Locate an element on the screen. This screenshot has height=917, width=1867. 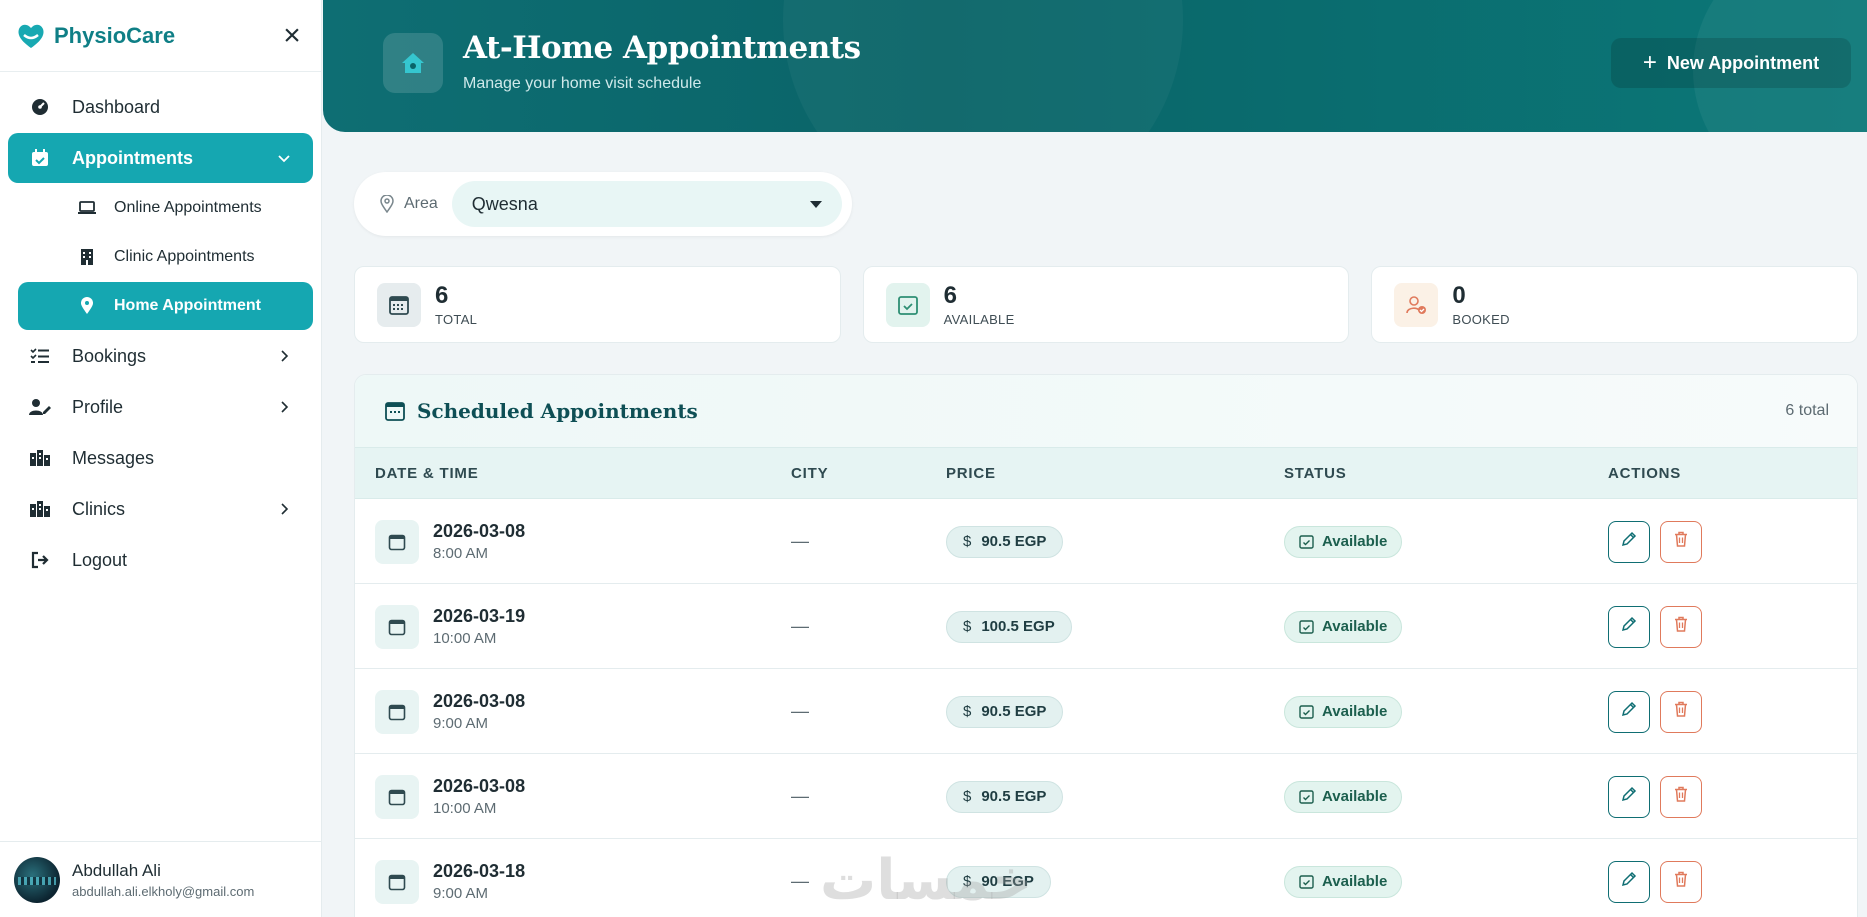
map-pin-icon is located at coordinates (87, 306).